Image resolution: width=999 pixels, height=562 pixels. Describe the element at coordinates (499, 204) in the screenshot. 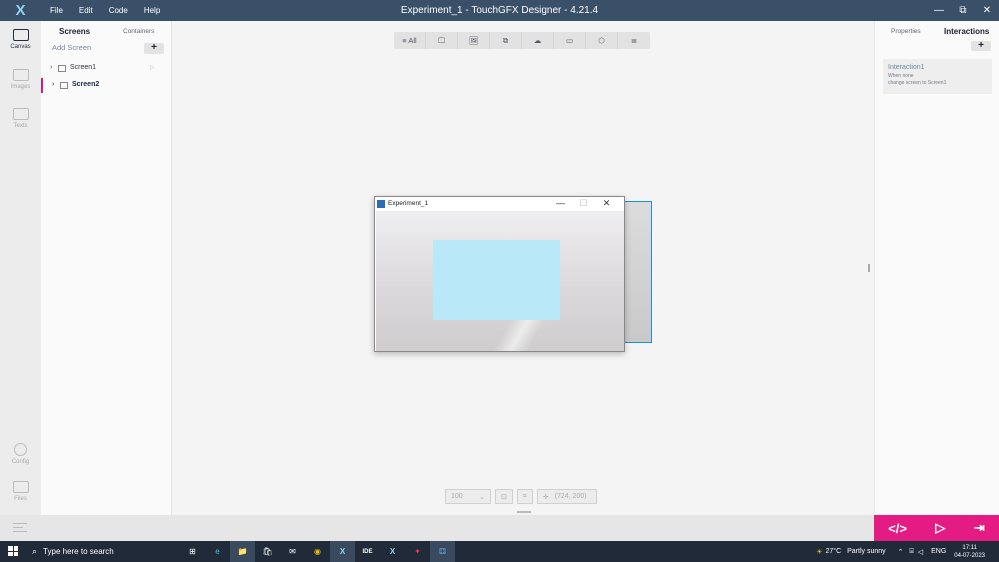

I see `simulator-titlebar: Experiment_1 — ☐ ✕` at that location.